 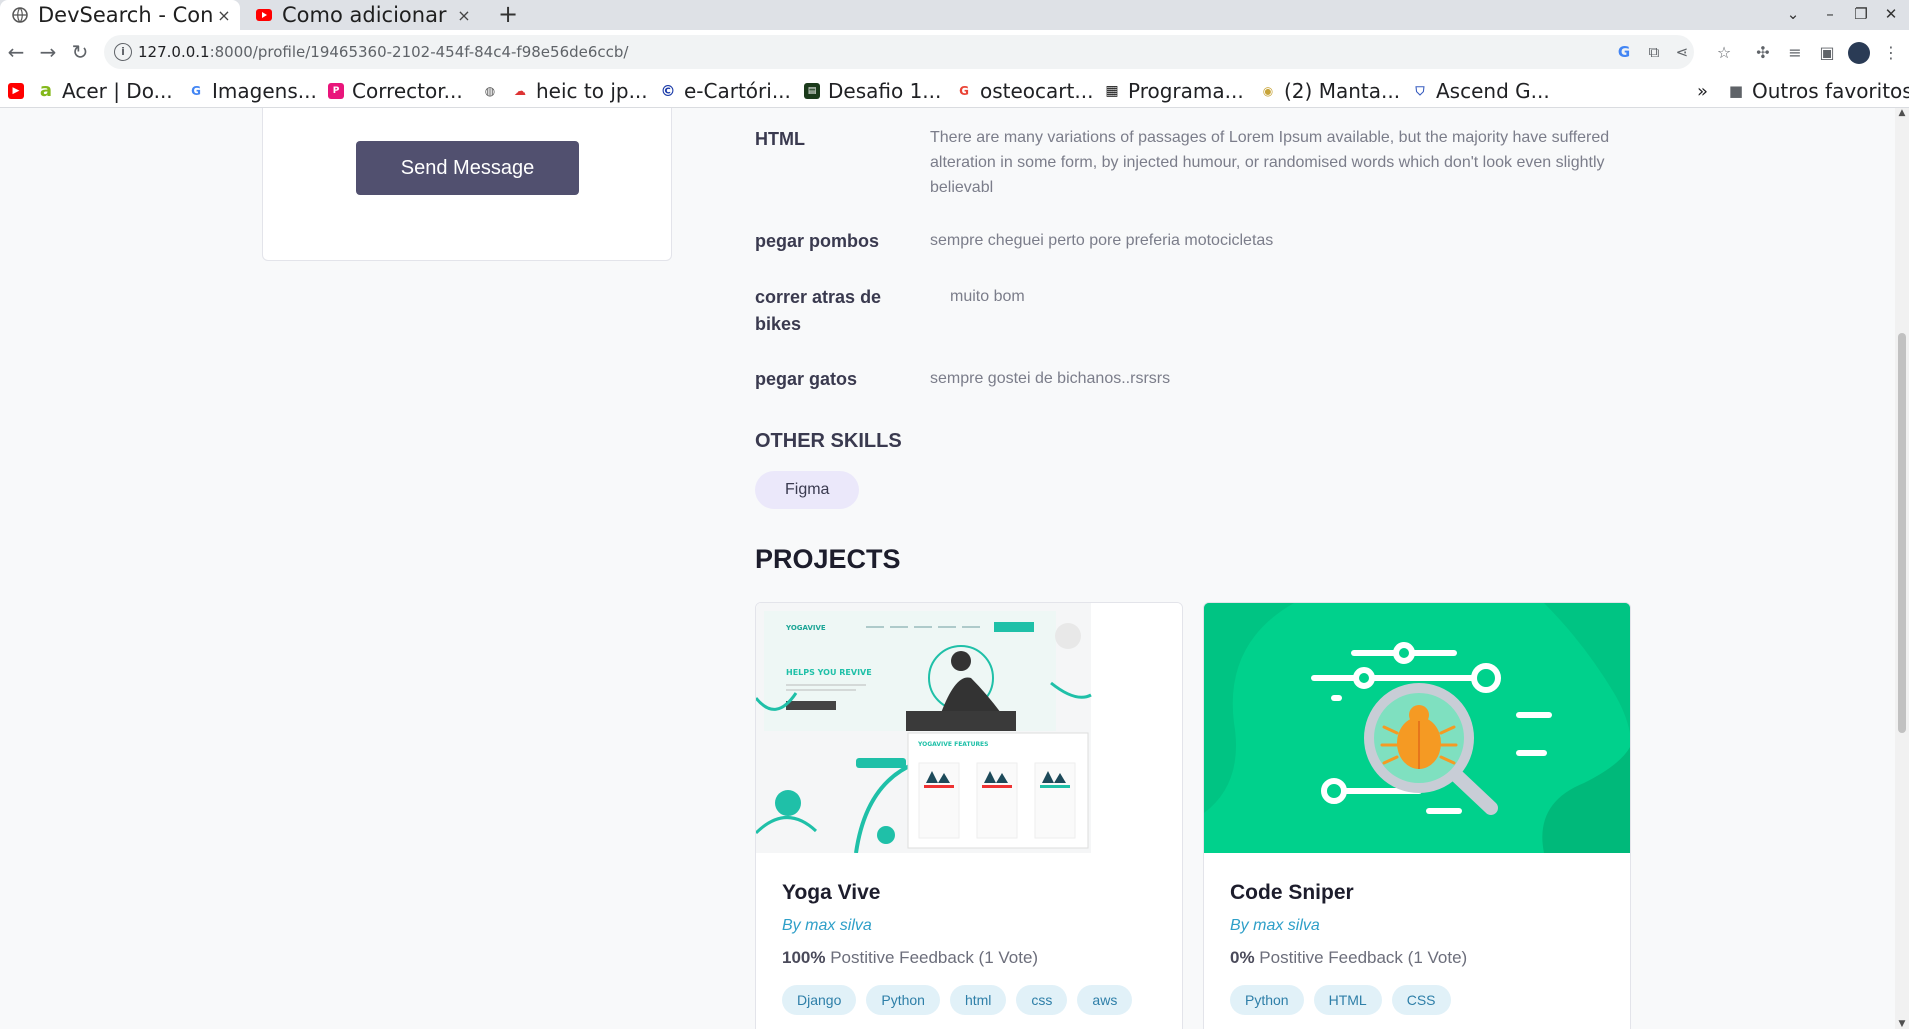 I want to click on svg-text: YOGAVIVE, so click(x=805, y=628).